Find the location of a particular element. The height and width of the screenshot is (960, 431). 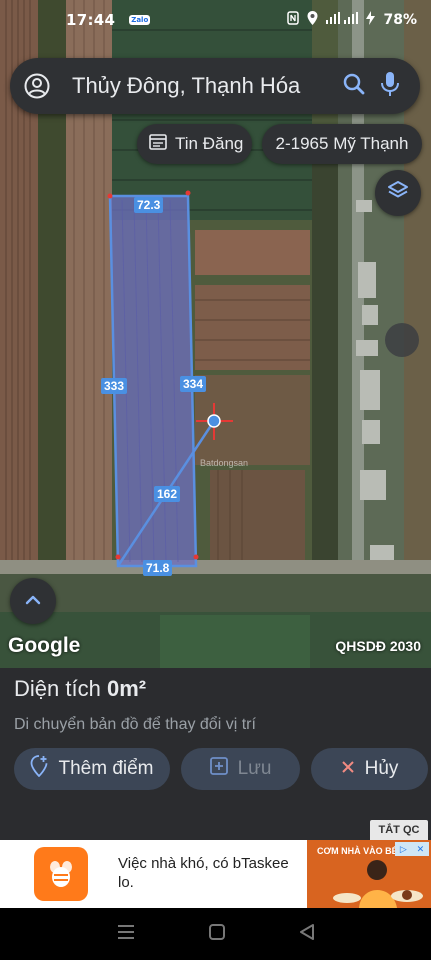

area-label: Diện tích is located at coordinates (57, 688).